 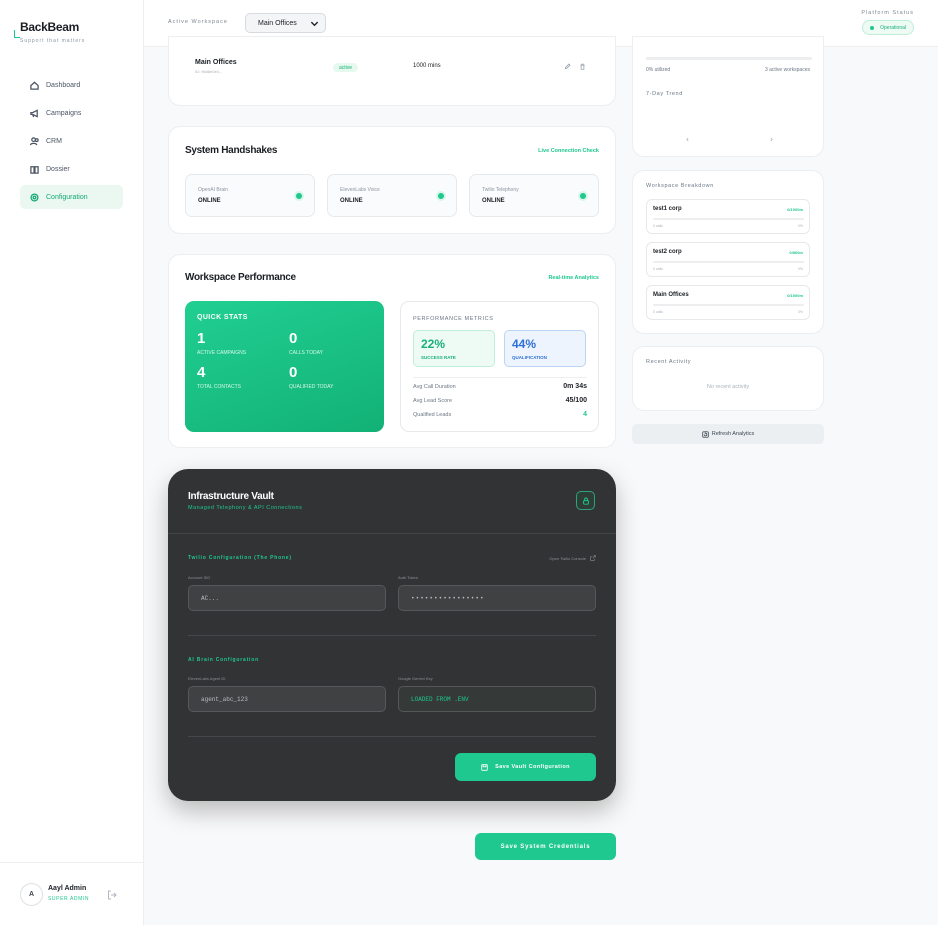 I want to click on metric-row: Avg Lead Score 45/100, so click(x=500, y=400).